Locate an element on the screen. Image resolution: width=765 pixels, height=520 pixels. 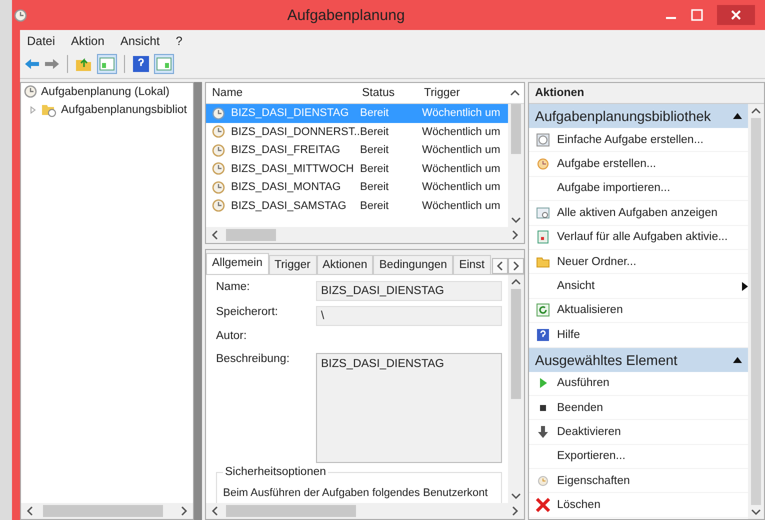
action-item: Ansicht is located at coordinates (638, 286).